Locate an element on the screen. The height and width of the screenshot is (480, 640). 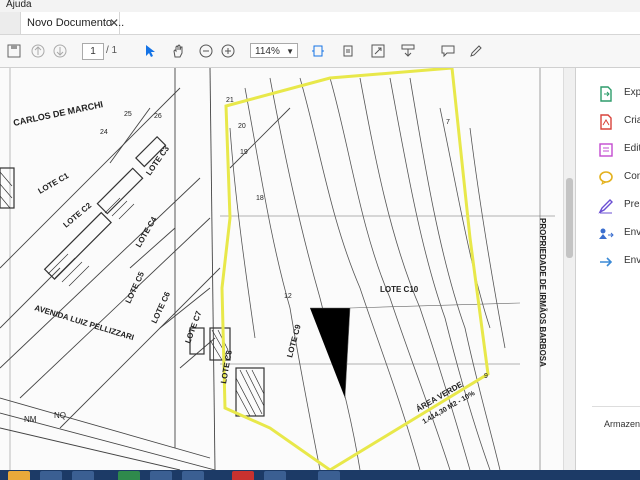
tool-export-pdf: Exp is located at coordinates (608, 93).